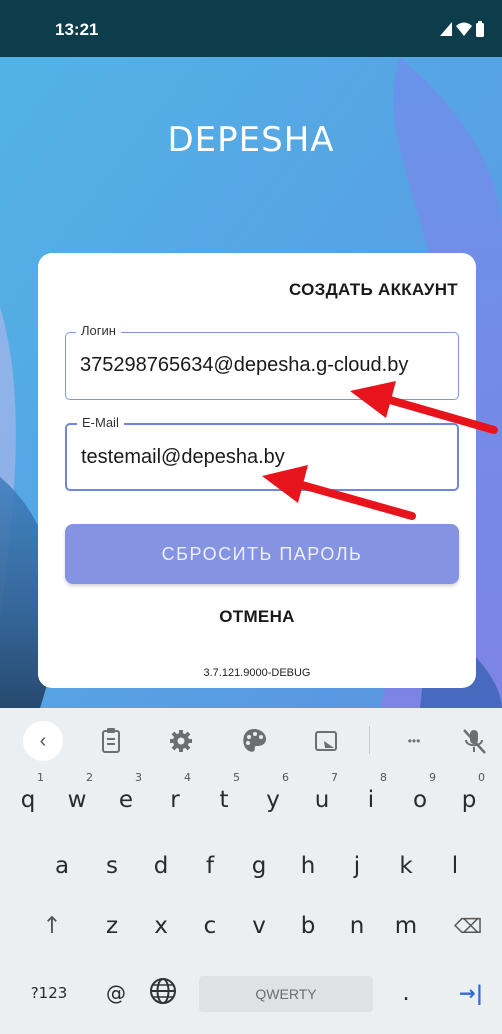  I want to click on key-v: v, so click(259, 926).